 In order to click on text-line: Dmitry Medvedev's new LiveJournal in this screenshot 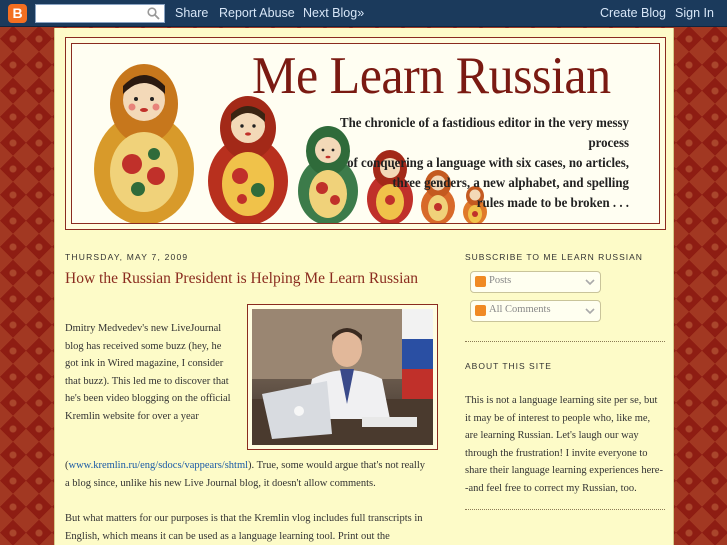, I will do `click(143, 328)`.